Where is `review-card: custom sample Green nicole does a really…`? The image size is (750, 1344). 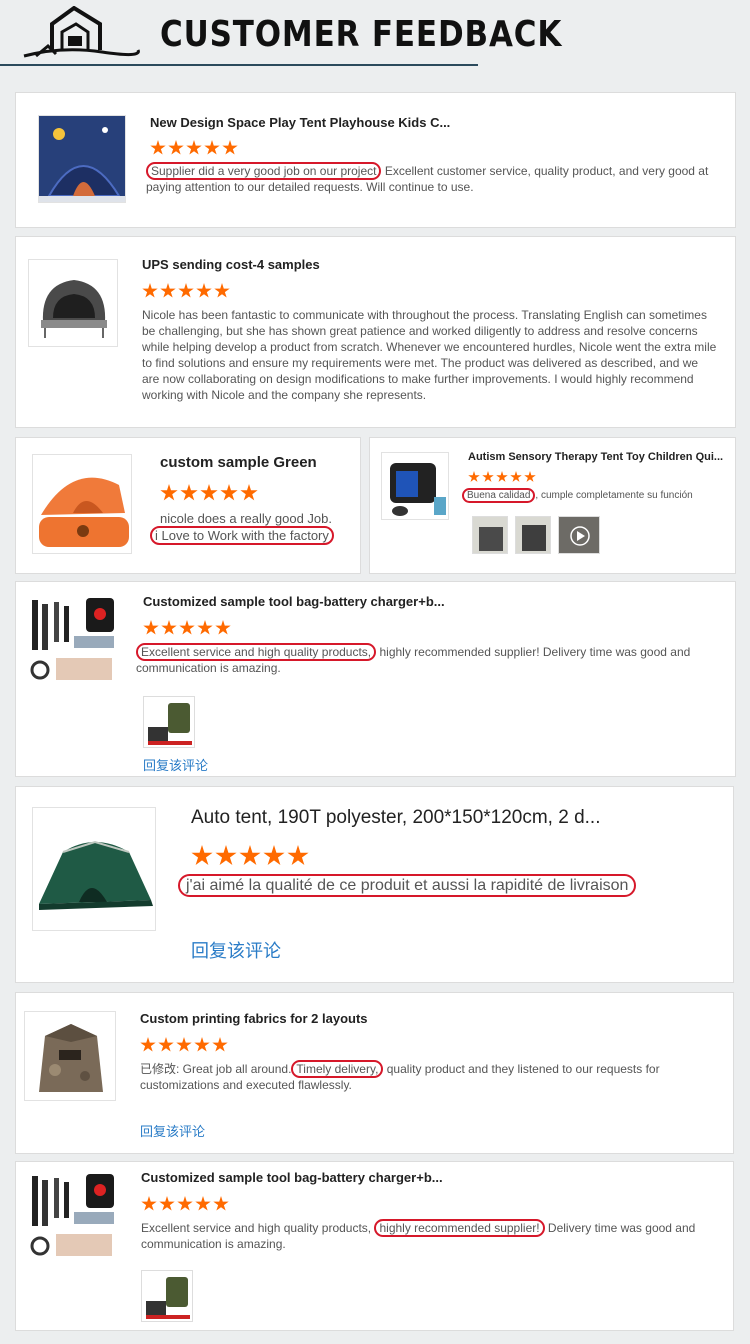 review-card: custom sample Green nicole does a really… is located at coordinates (188, 505).